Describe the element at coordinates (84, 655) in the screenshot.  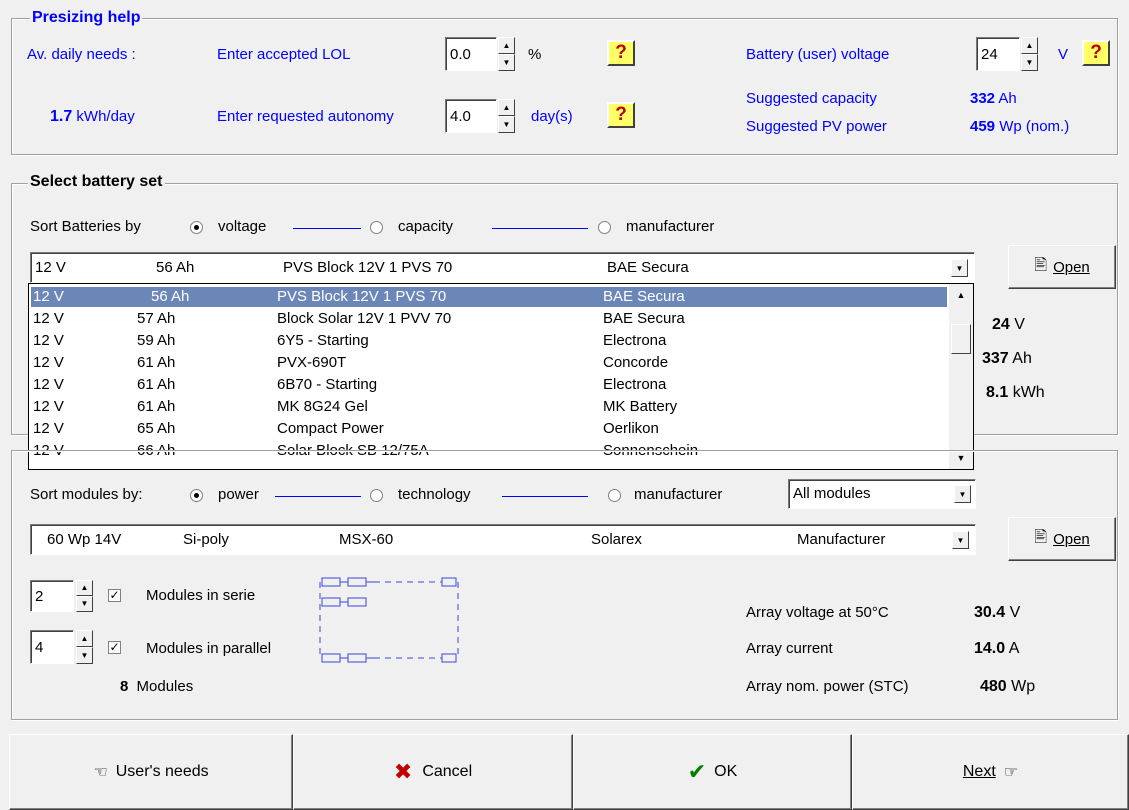
I see `parallel-down: ▼` at that location.